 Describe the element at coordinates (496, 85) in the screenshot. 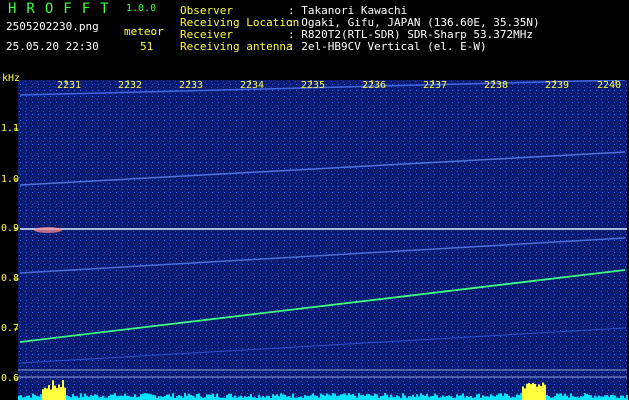

I see `x-tick-label-2238: 2238` at that location.